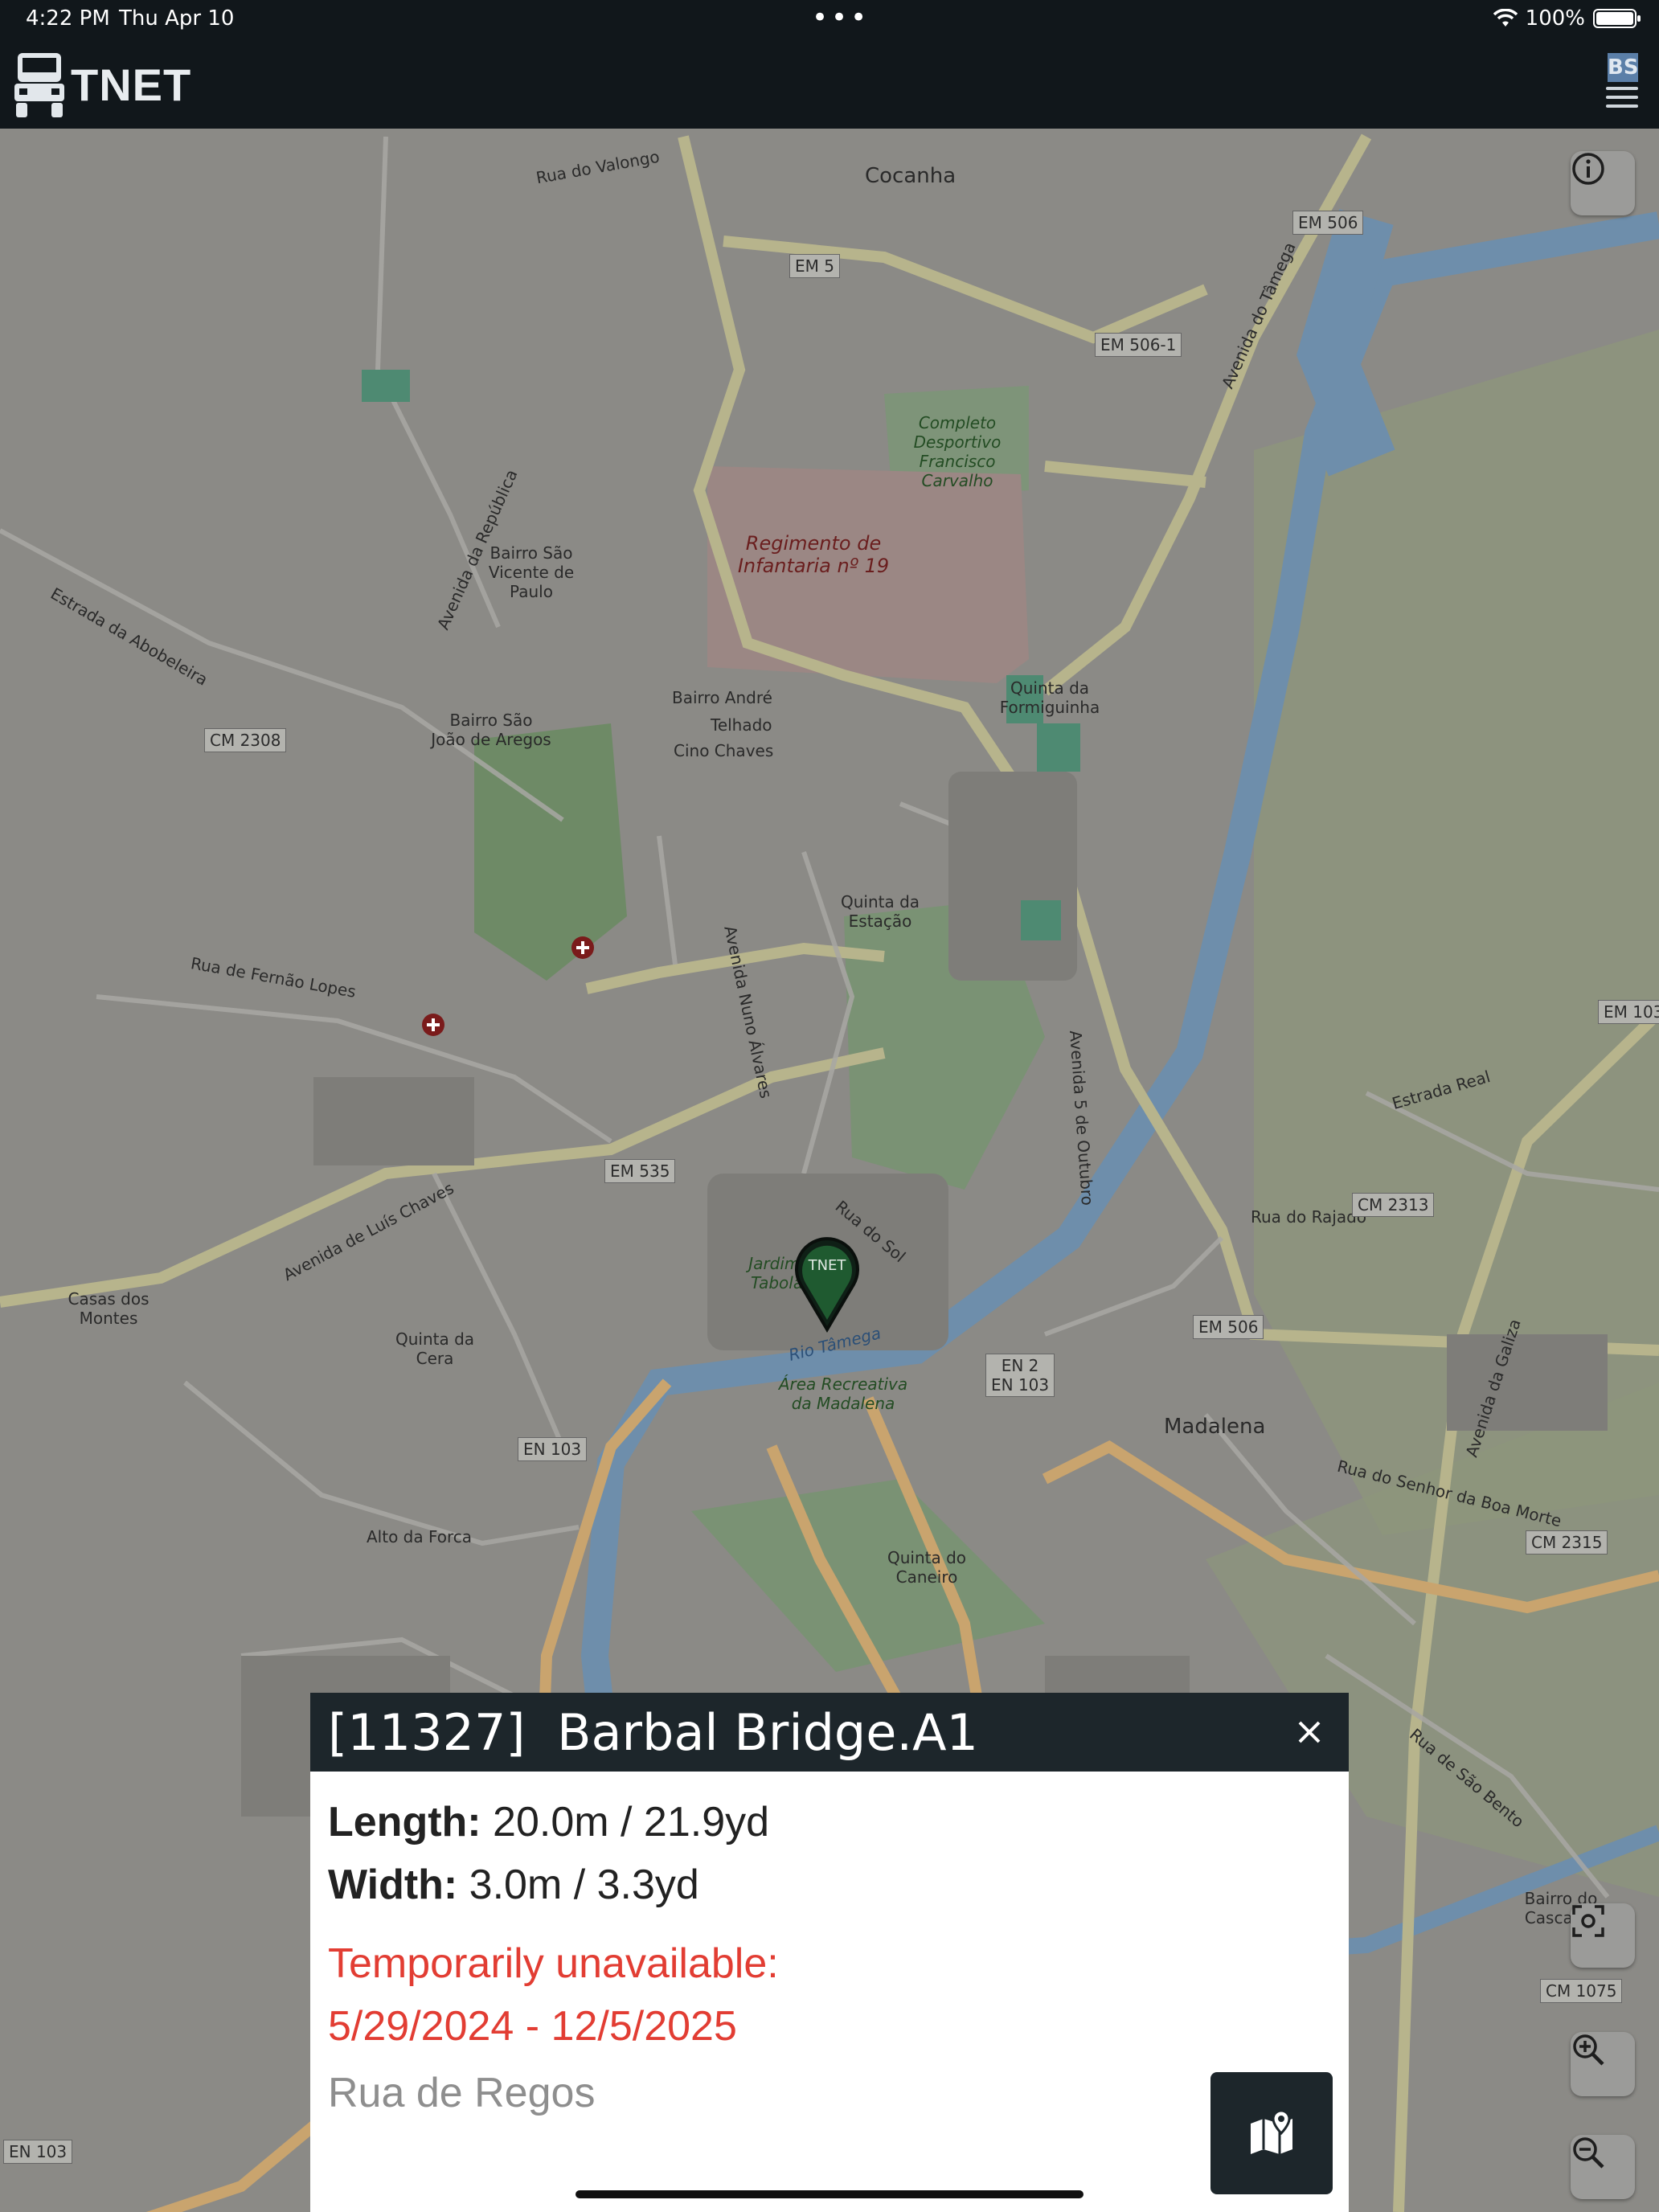  Describe the element at coordinates (1393, 1205) in the screenshot. I see `road-shield: CM 2313` at that location.